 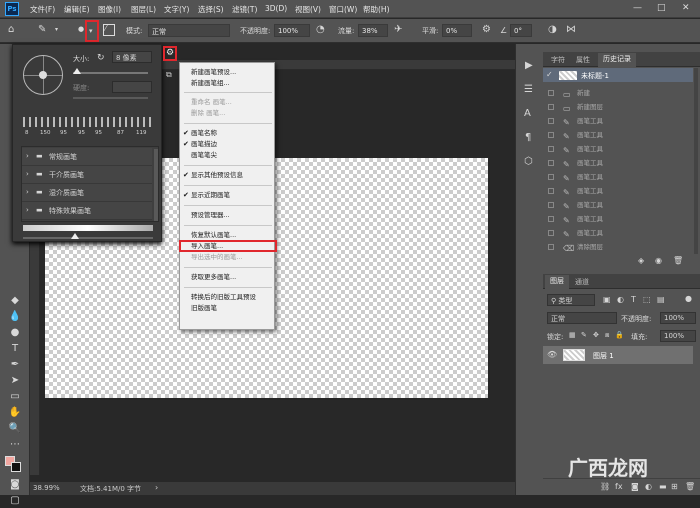 I want to click on menu-item-converted-legacy-presets: 转换后的旧版工具预设, so click(x=228, y=297).